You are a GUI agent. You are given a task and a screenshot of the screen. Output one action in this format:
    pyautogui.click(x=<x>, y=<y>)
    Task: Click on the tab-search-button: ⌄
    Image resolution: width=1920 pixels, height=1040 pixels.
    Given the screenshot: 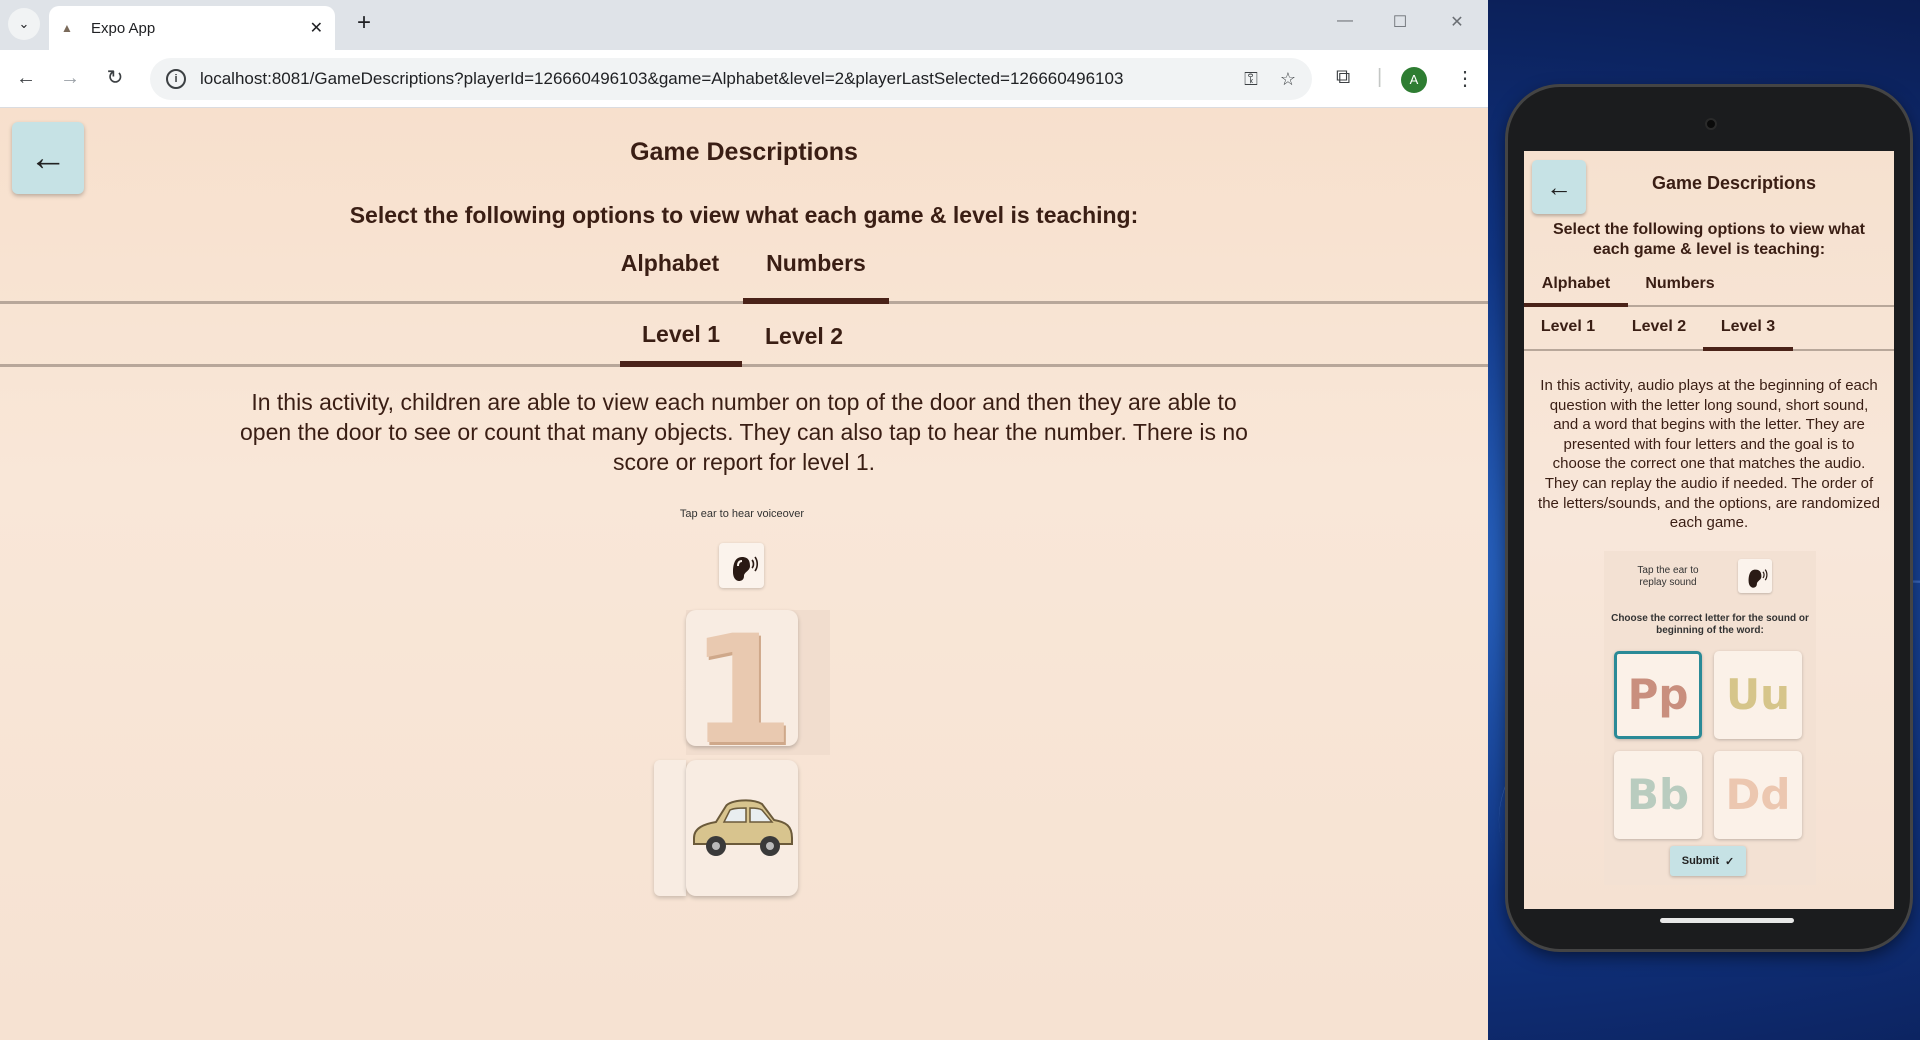 What is the action you would take?
    pyautogui.click(x=24, y=24)
    